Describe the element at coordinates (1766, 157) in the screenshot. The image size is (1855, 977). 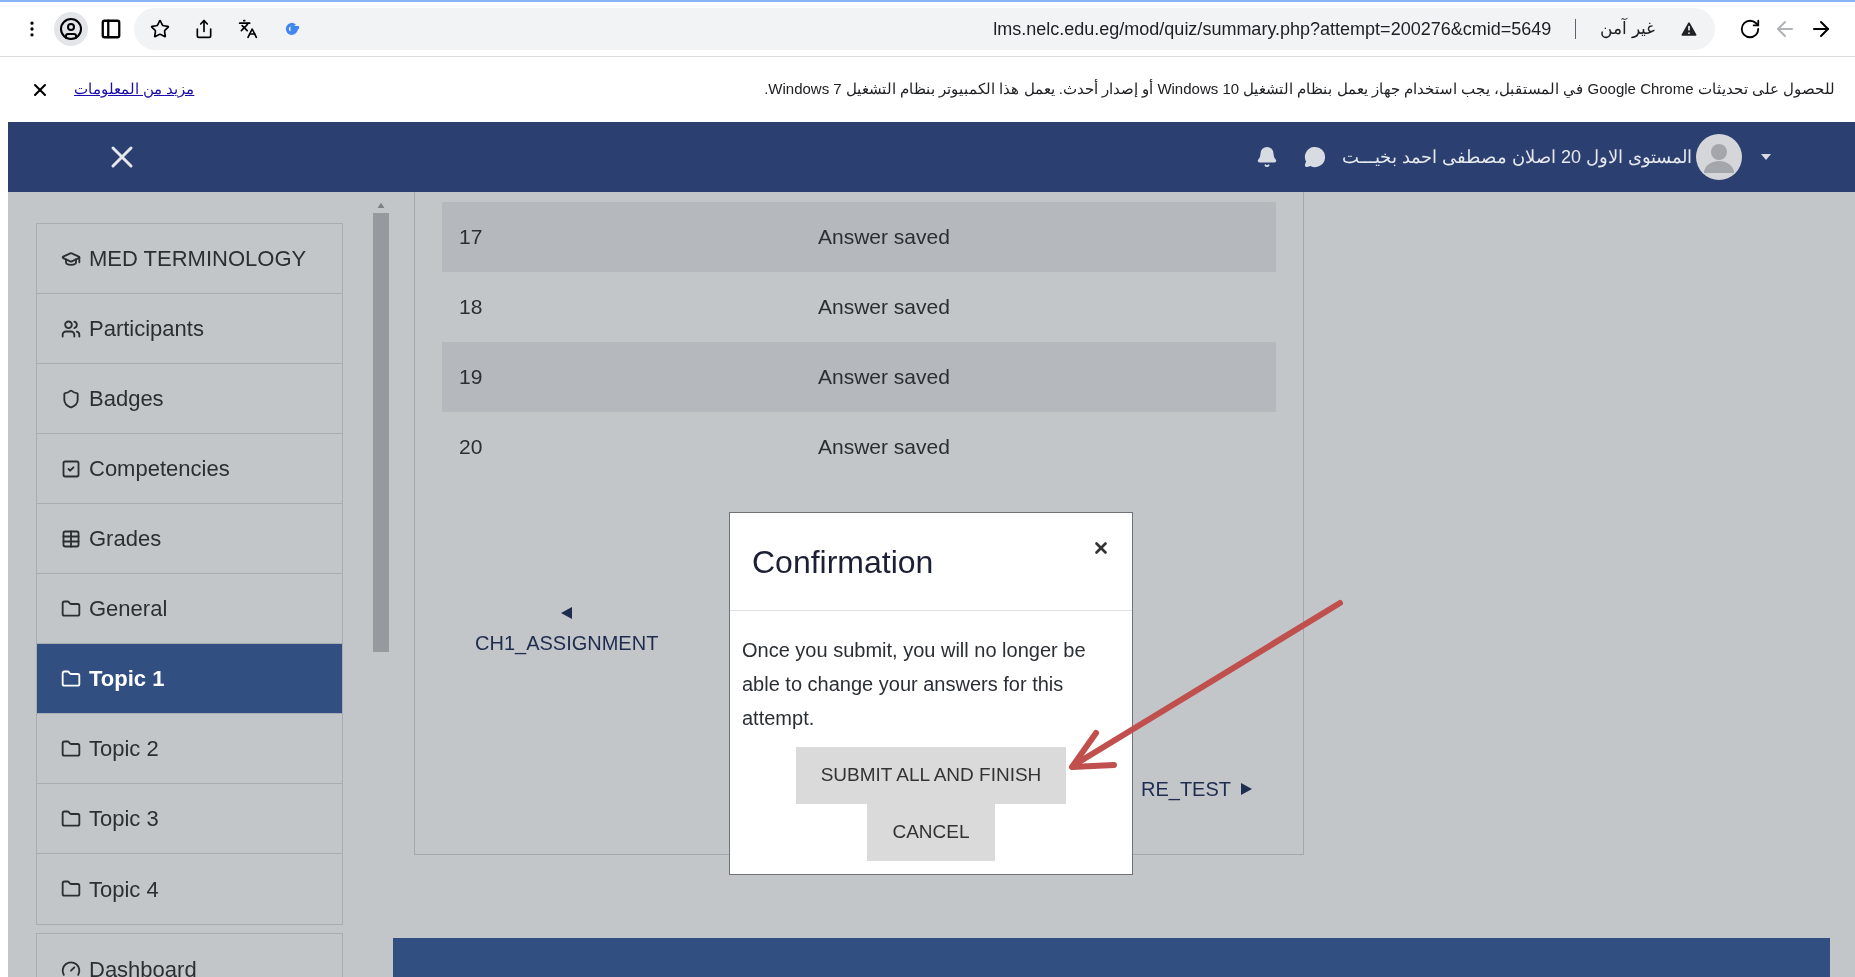
I see `caret-icon` at that location.